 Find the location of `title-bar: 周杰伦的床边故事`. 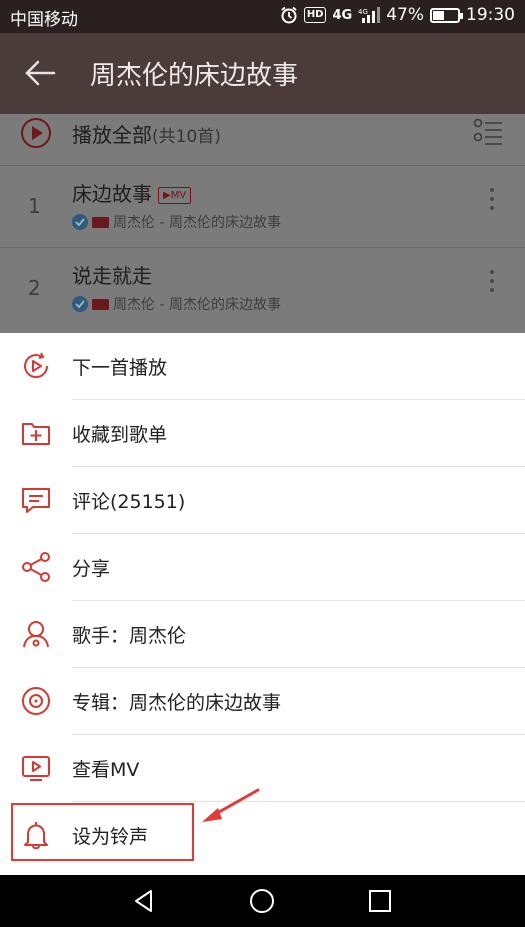

title-bar: 周杰伦的床边故事 is located at coordinates (262, 73).